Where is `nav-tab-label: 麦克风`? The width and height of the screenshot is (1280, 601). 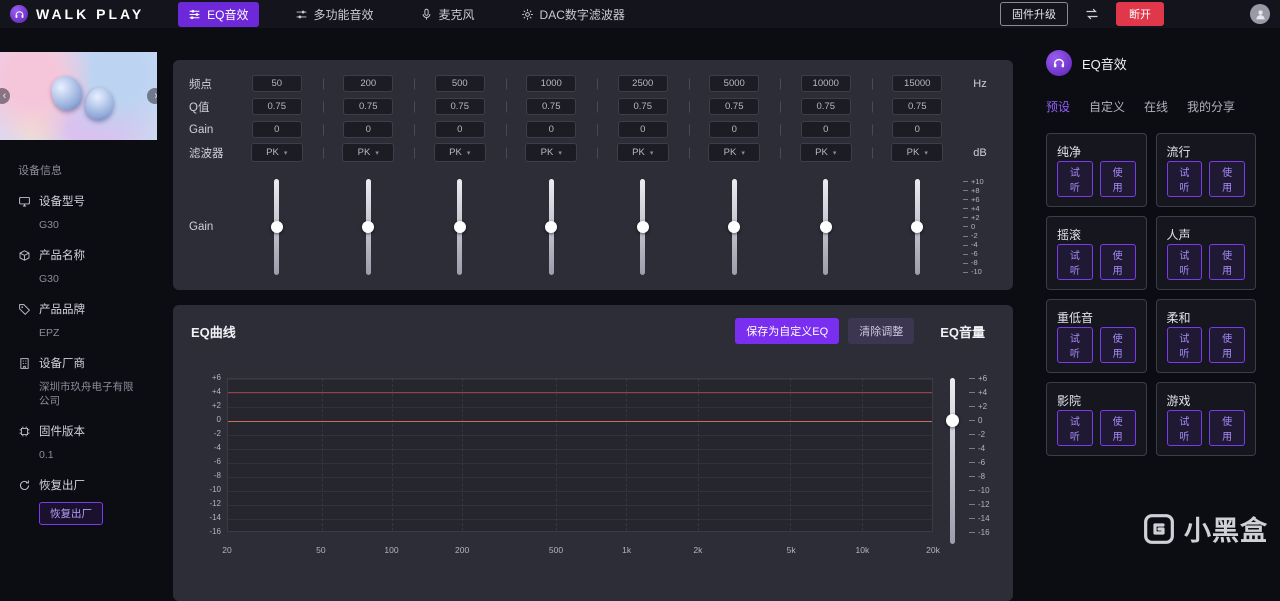
nav-tab-label: 麦克风 is located at coordinates (456, 14).